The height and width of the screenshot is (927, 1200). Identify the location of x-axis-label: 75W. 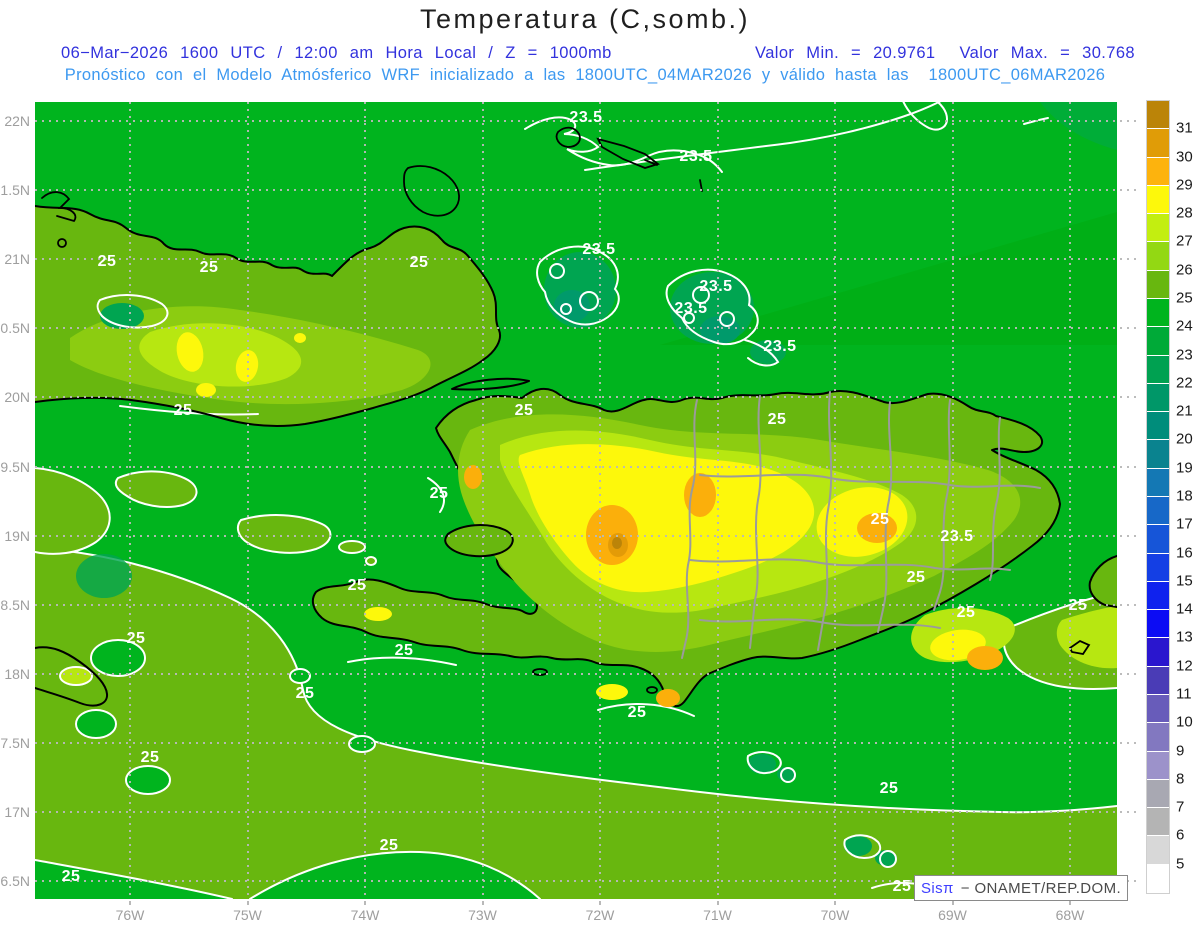
(247, 915).